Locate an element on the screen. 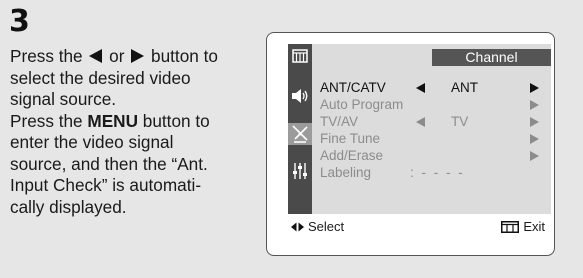 The image size is (583, 278). instruction-text: or is located at coordinates (117, 56).